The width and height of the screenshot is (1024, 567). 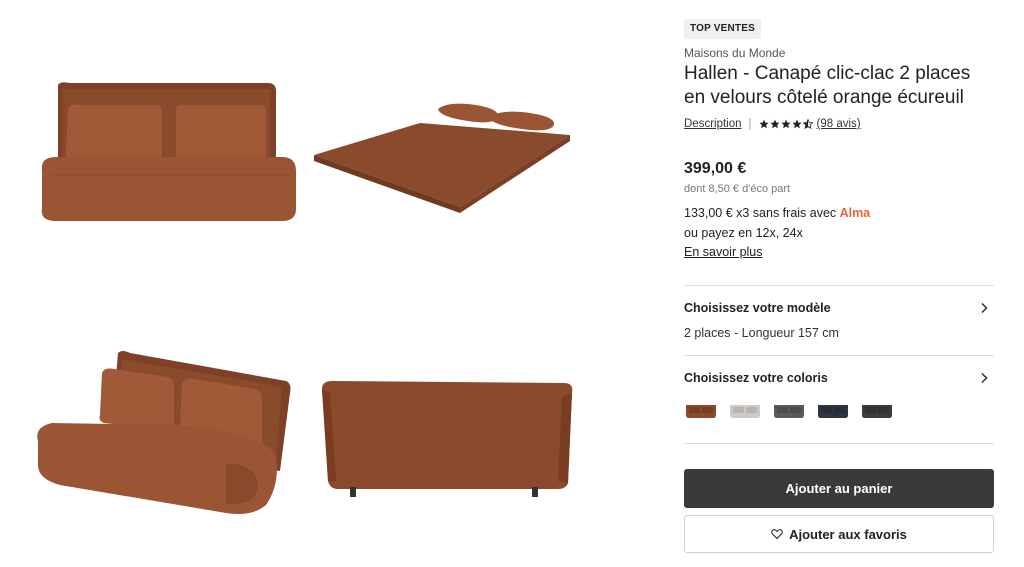 What do you see at coordinates (442, 155) in the screenshot?
I see `sofa-bed-open-image` at bounding box center [442, 155].